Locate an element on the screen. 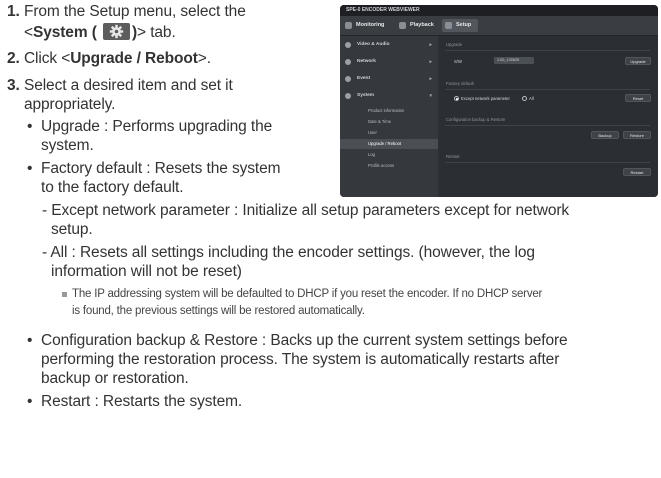 This screenshot has width=661, height=478. sidebar-label: System is located at coordinates (366, 95).